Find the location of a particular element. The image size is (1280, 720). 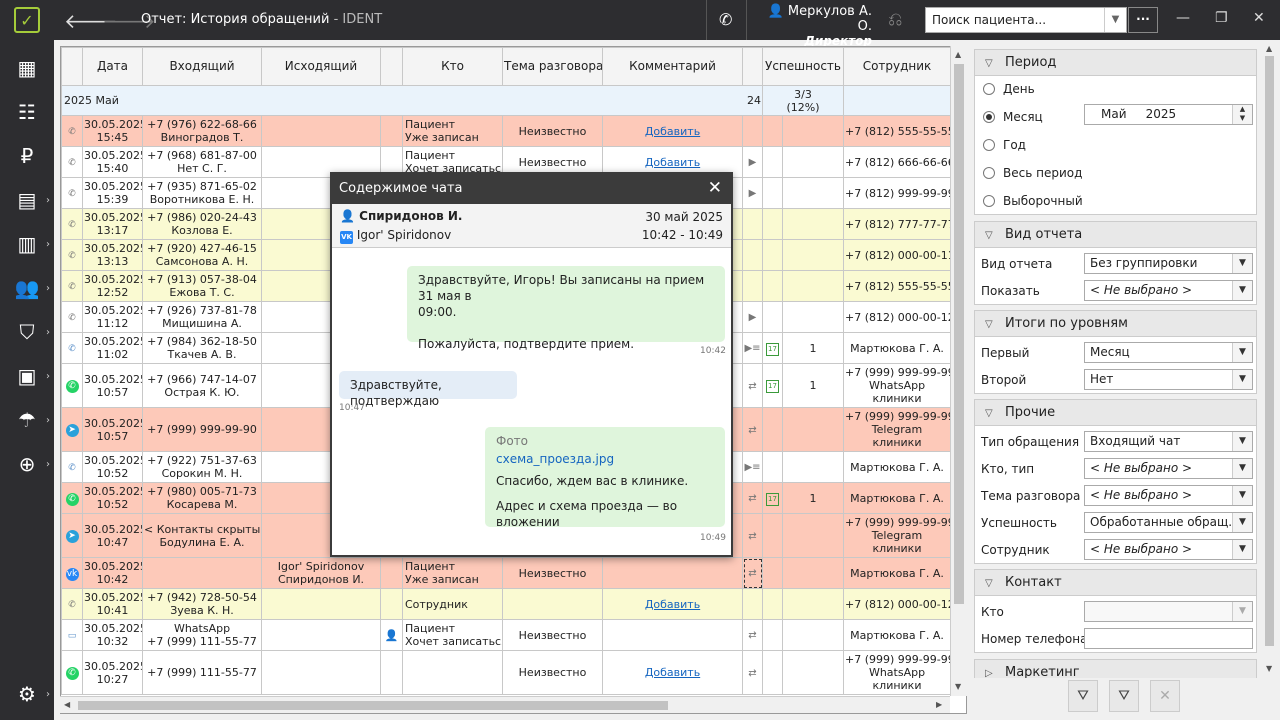

section-header: ▽ Вид отчета is located at coordinates (1115, 235).